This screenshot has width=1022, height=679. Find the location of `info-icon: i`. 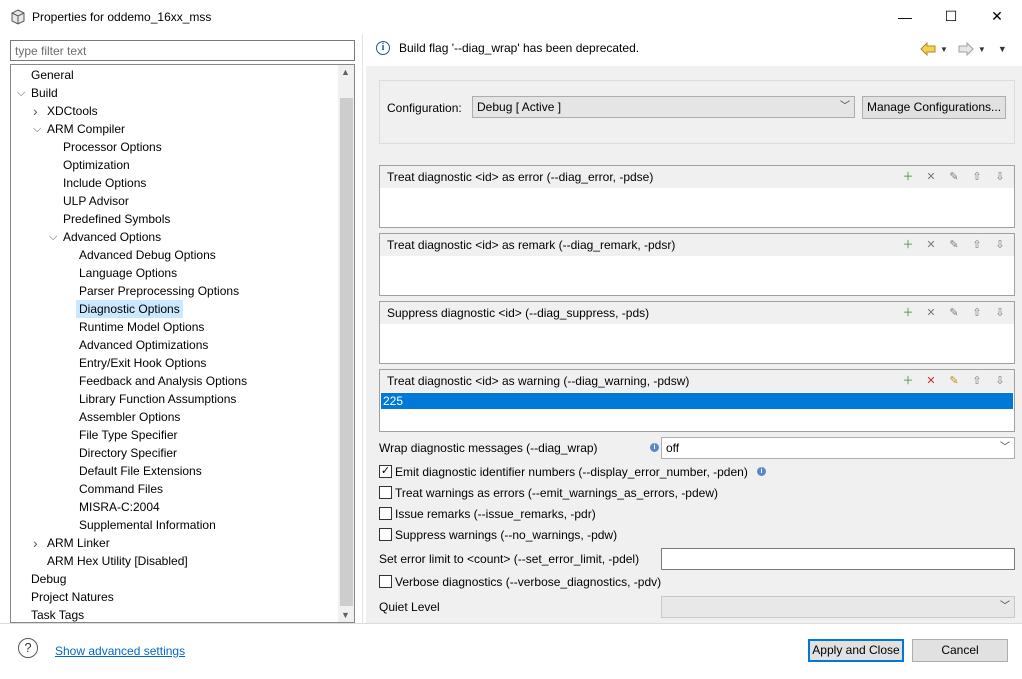

info-icon: i is located at coordinates (383, 48).